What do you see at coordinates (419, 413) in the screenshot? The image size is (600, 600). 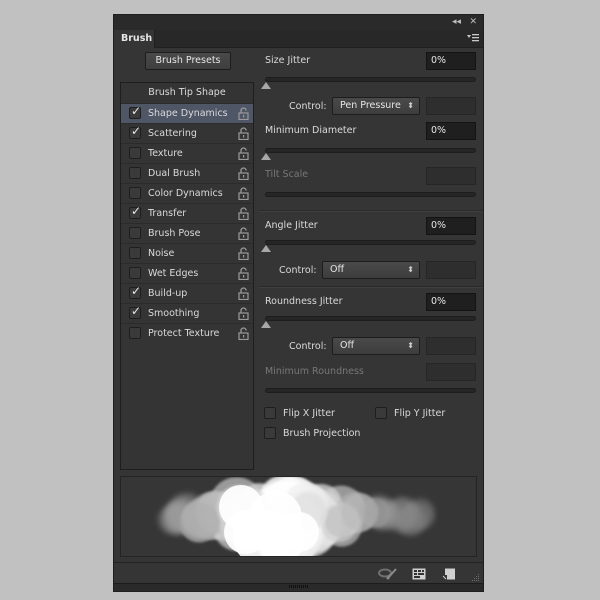 I see `flip-y-jitter-label: Flip Y Jitter` at bounding box center [419, 413].